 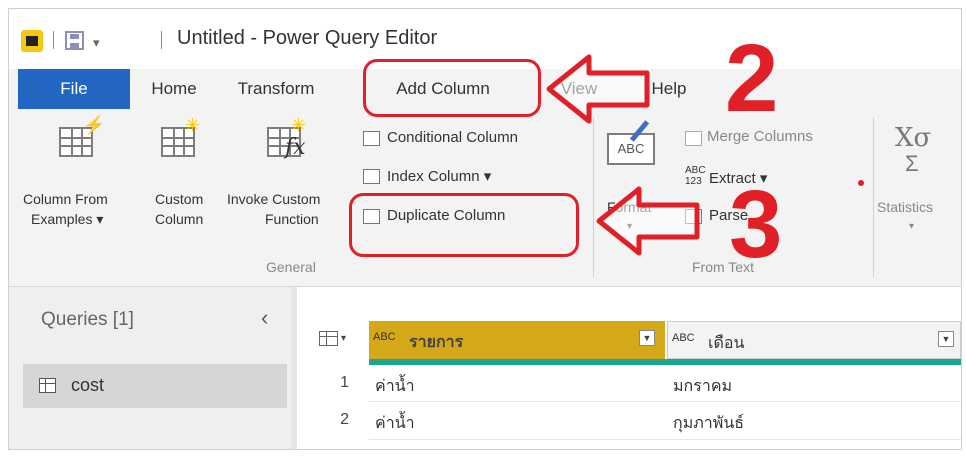 I want to click on custom-column-label: Column, so click(x=179, y=219).